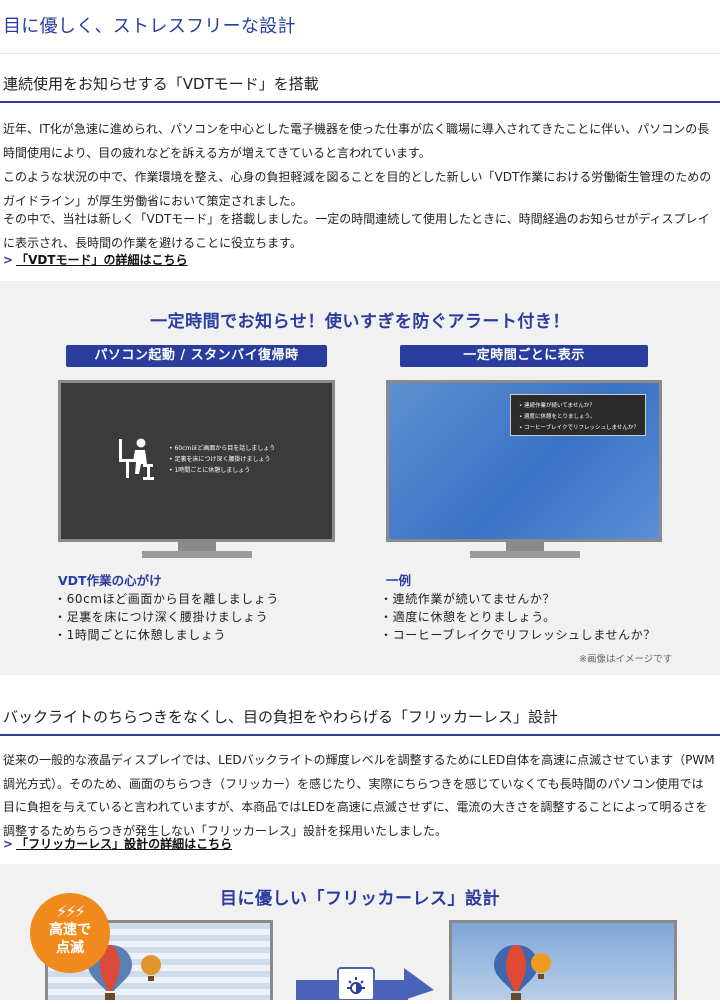 This screenshot has width=720, height=1004. What do you see at coordinates (71, 911) in the screenshot?
I see `lightning-icon: ⚡⚡⚡` at bounding box center [71, 911].